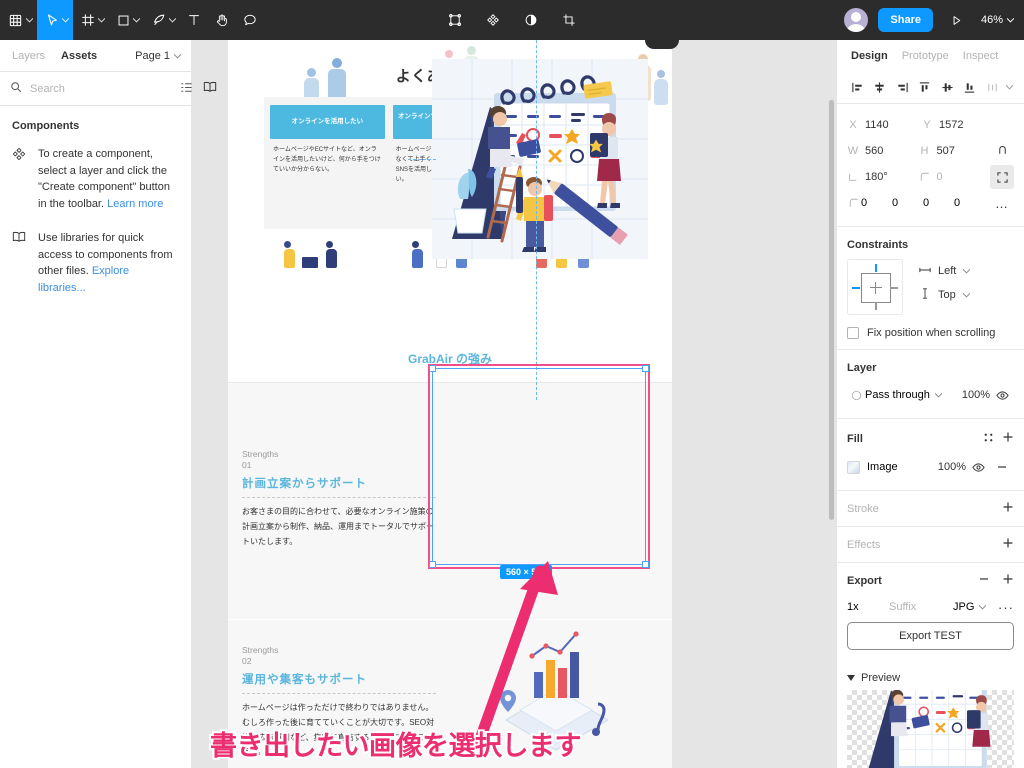 This screenshot has height=768, width=1024. What do you see at coordinates (947, 88) in the screenshot?
I see `align-vertical-center-icon` at bounding box center [947, 88].